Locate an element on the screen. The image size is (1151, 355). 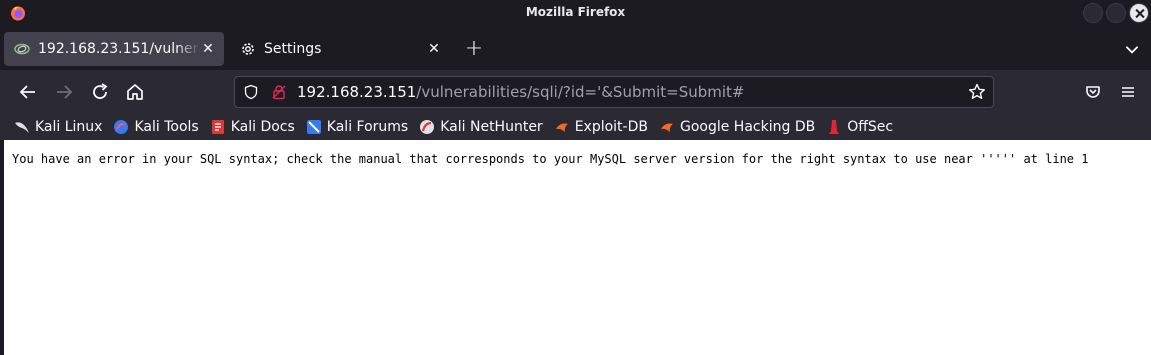
kali-forums-icon is located at coordinates (313, 127).